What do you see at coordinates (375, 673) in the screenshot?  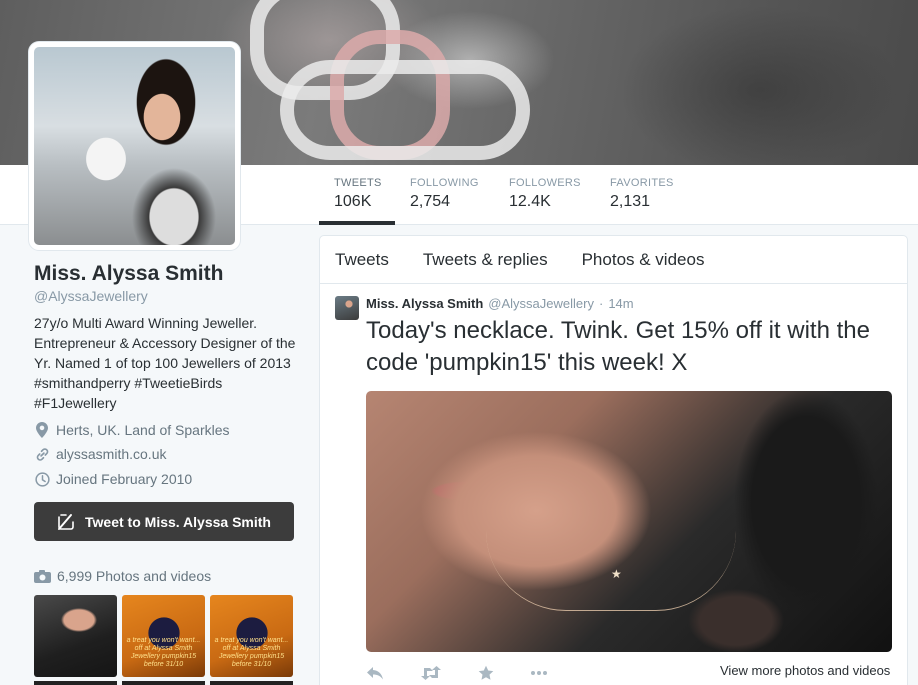 I see `reply-icon` at bounding box center [375, 673].